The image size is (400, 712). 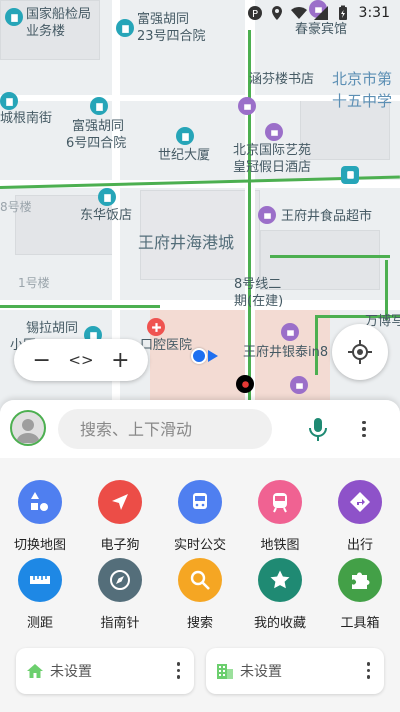 I want to click on map-label: 北京市第, so click(x=362, y=79).